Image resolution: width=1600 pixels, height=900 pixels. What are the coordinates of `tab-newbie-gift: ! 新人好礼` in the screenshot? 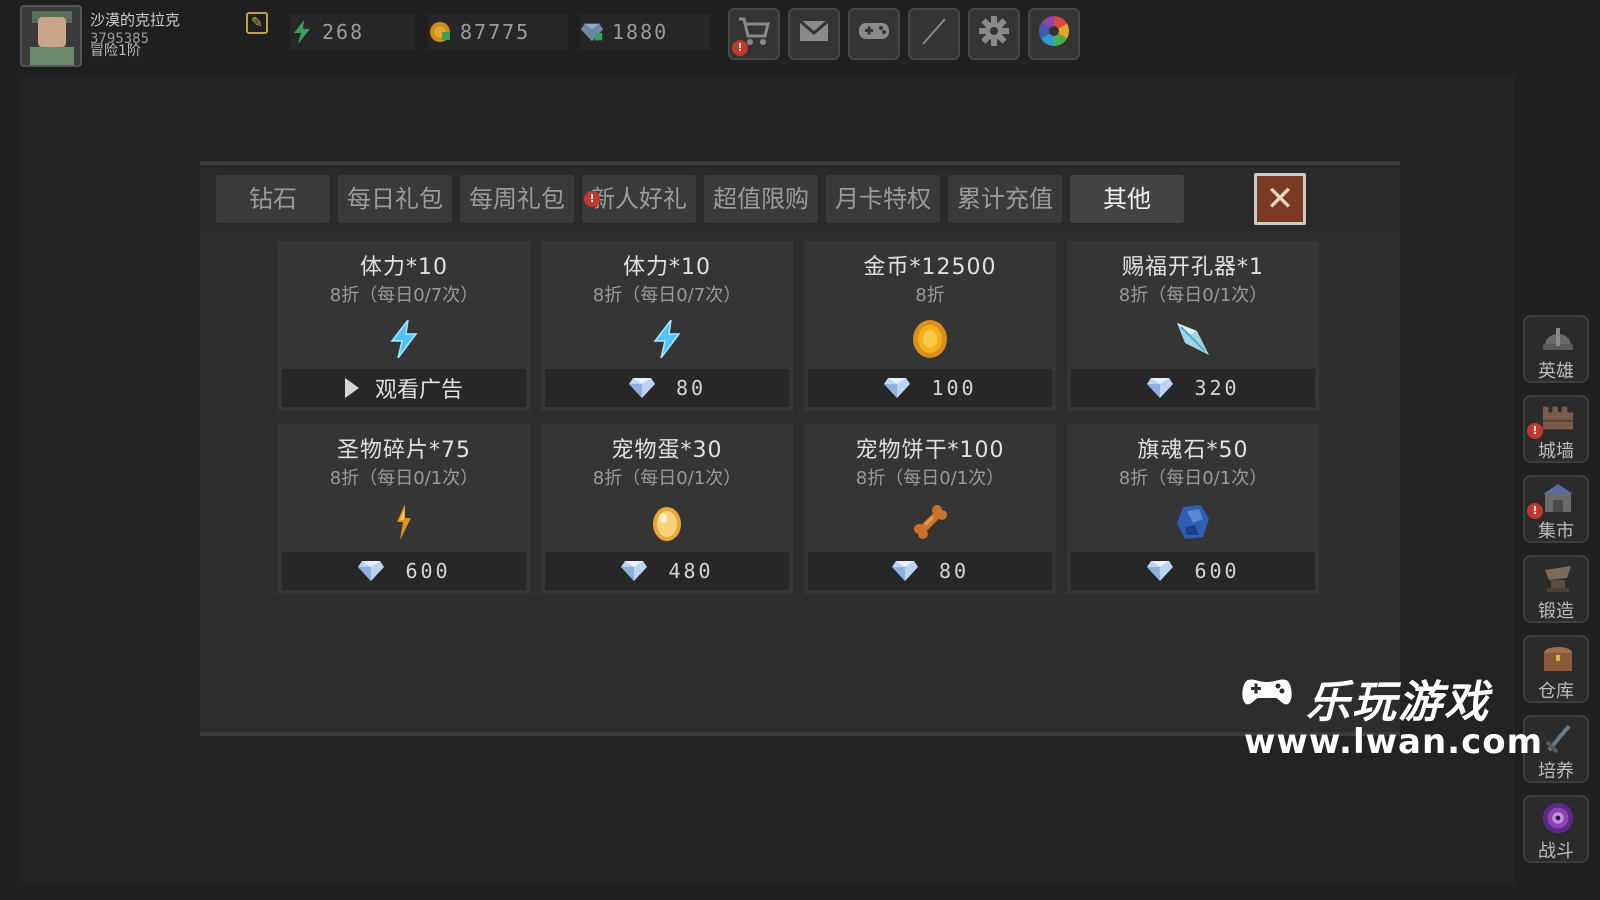 It's located at (639, 199).